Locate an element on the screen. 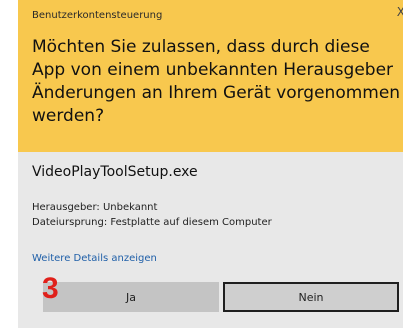 This screenshot has width=403, height=328. no-button: Nein is located at coordinates (311, 297).